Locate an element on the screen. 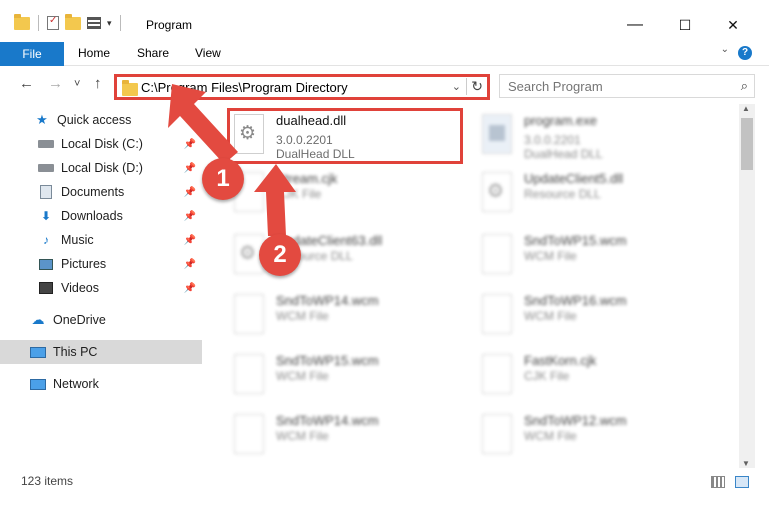 The height and width of the screenshot is (505, 769). item-count: 123 items is located at coordinates (47, 481).